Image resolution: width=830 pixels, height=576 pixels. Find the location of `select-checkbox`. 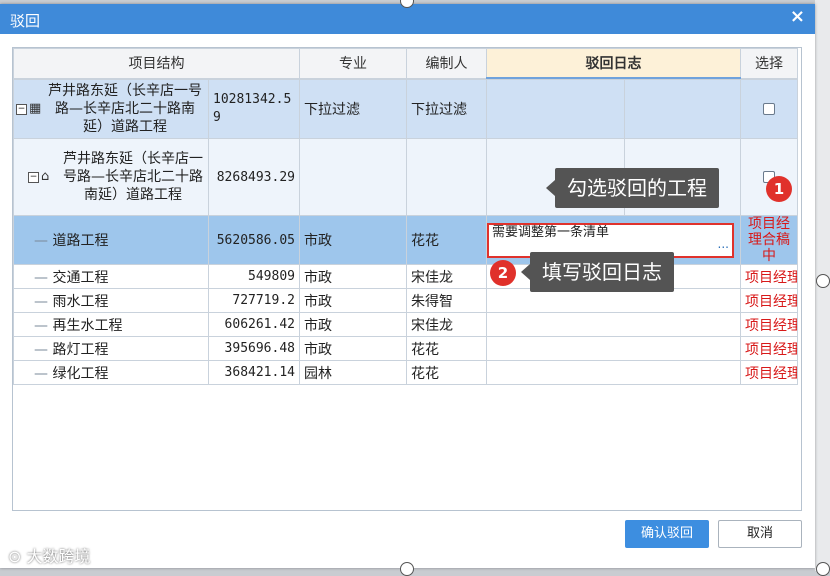

select-checkbox is located at coordinates (769, 109).